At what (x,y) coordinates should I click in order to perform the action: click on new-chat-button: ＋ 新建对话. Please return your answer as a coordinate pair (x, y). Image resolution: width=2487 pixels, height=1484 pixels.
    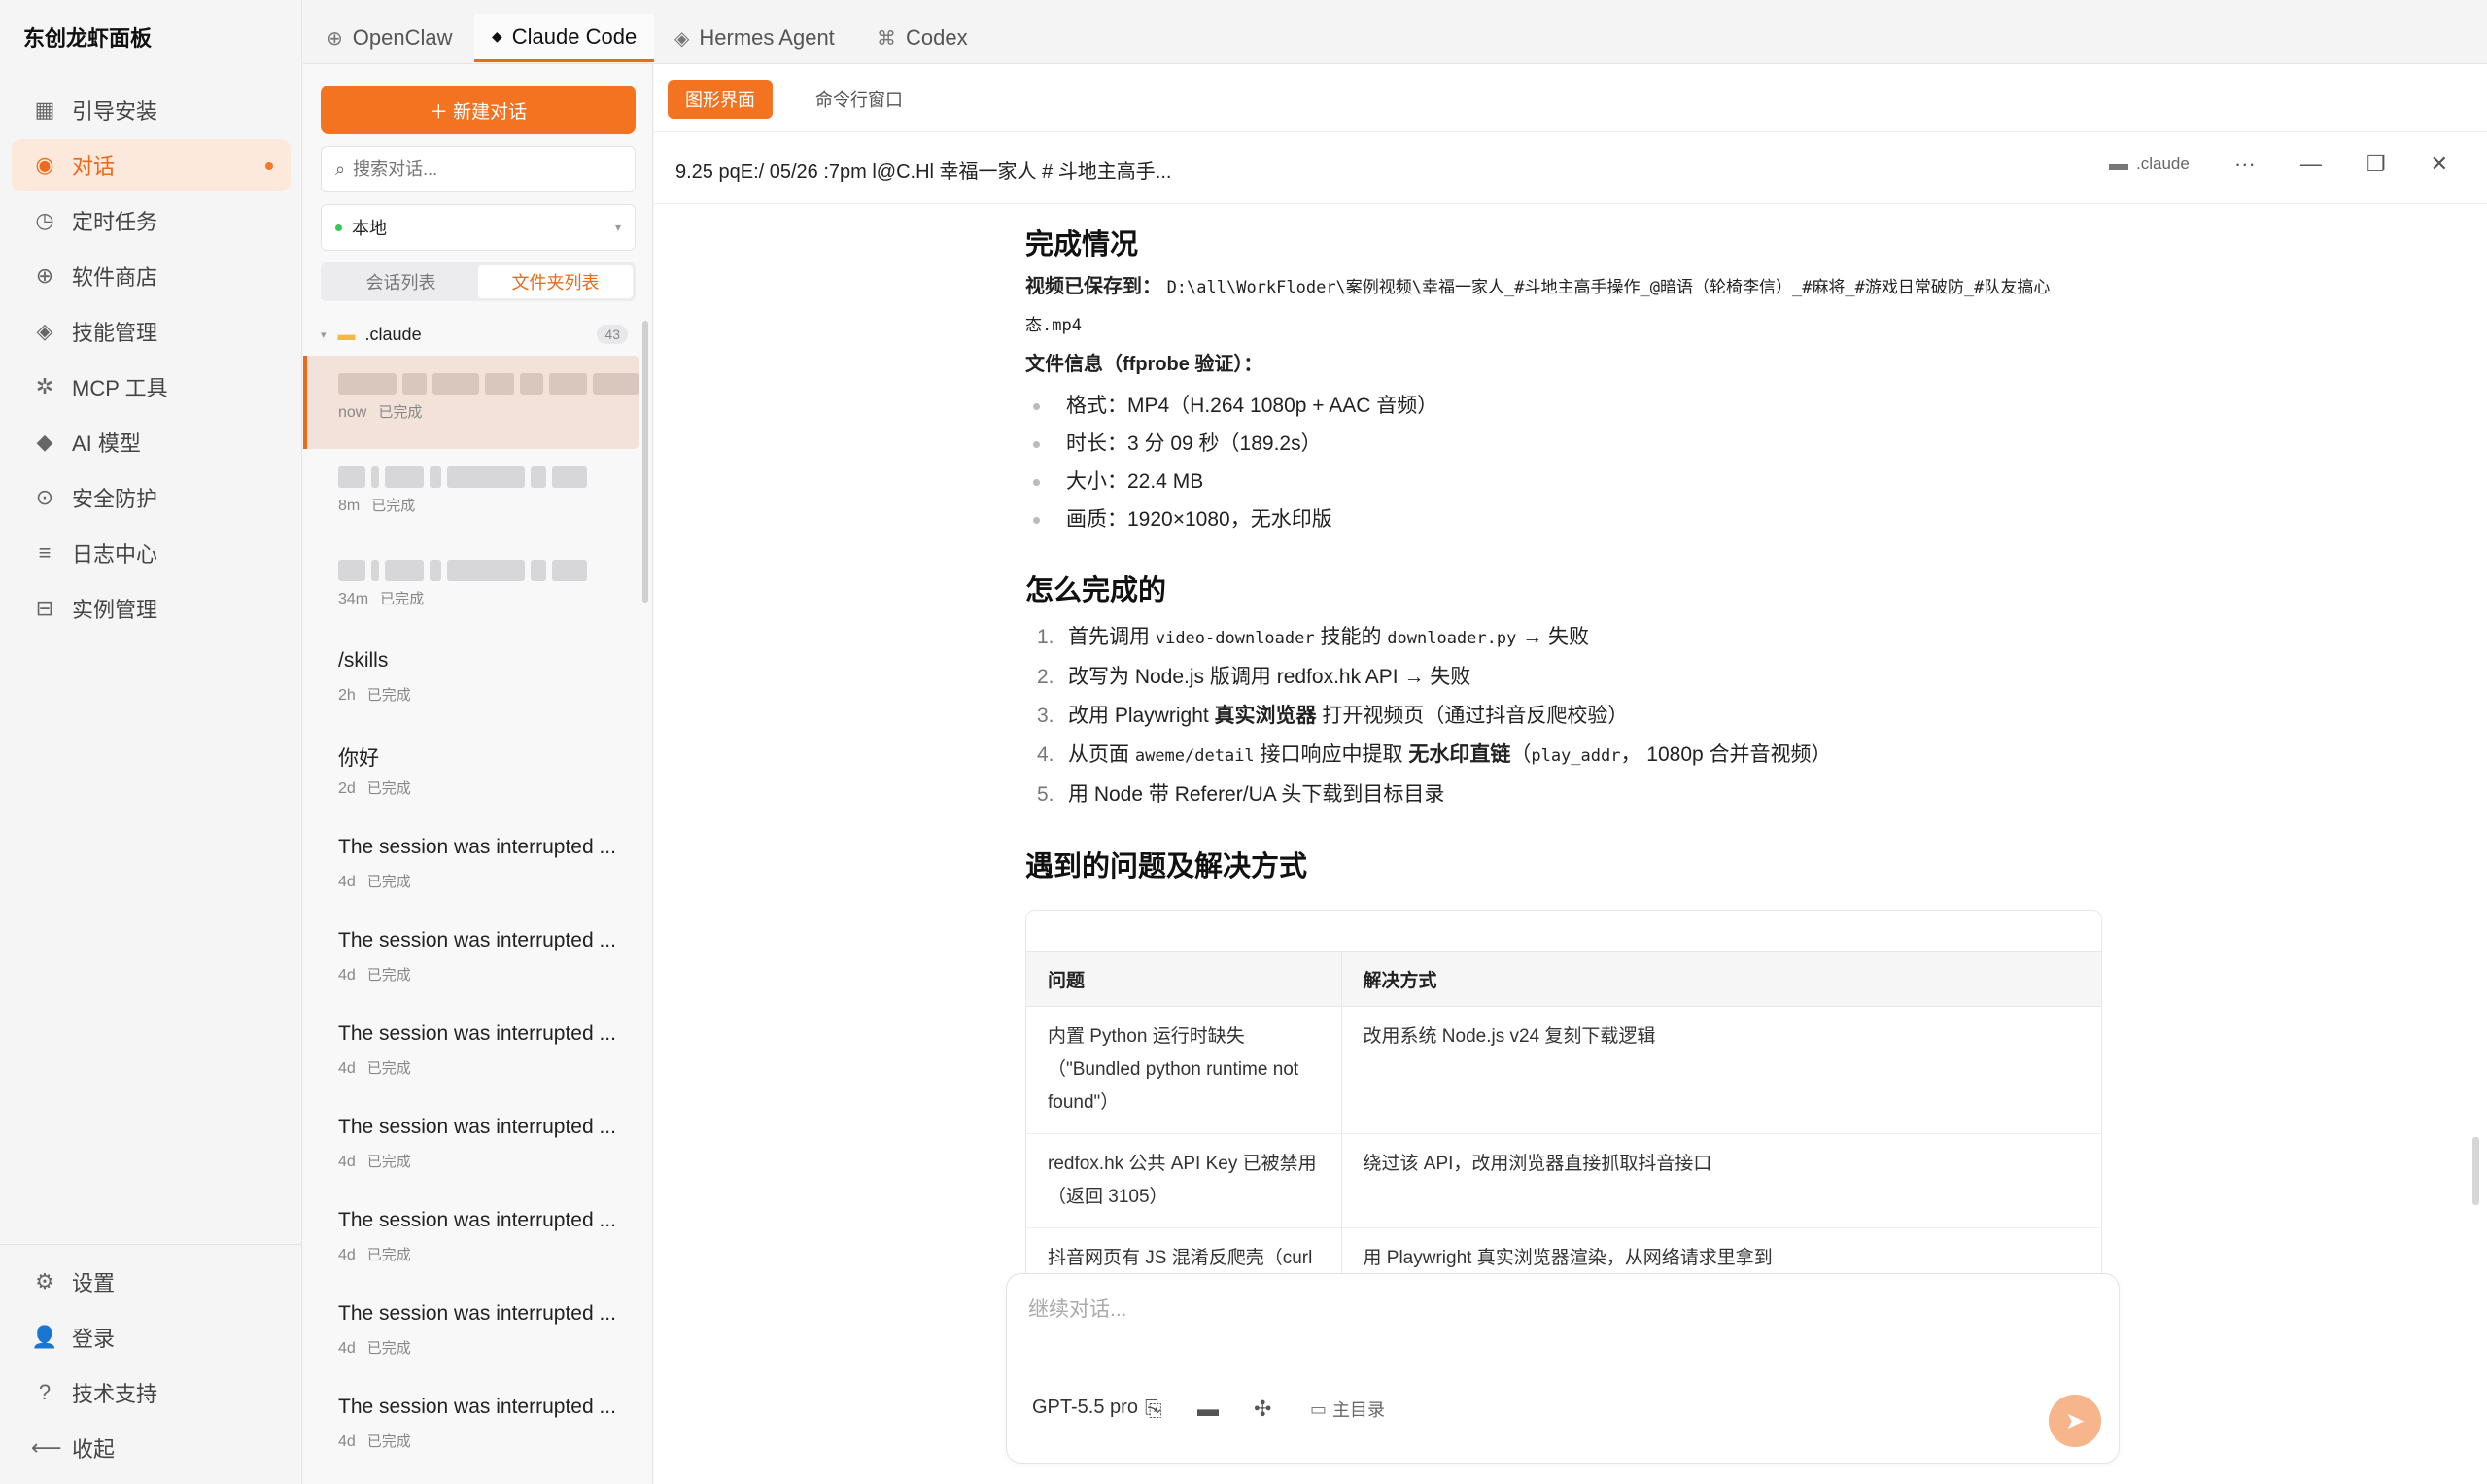
    Looking at the image, I should click on (479, 110).